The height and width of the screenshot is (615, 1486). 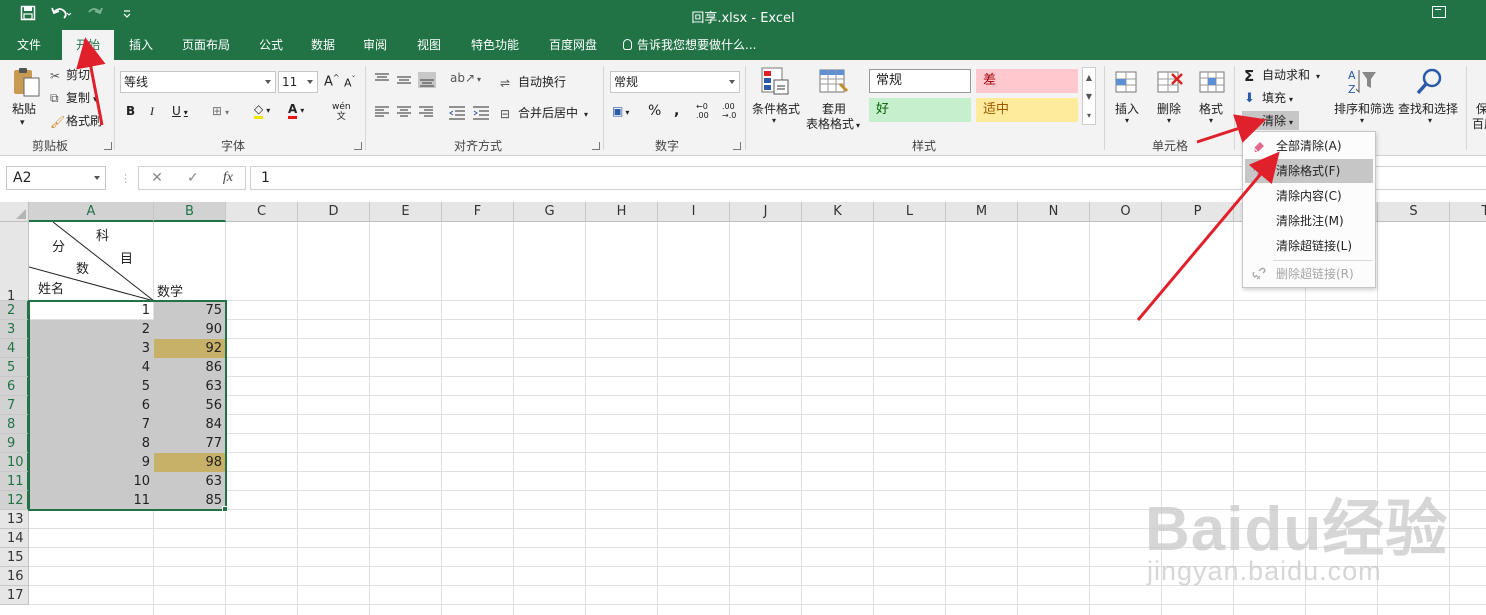 What do you see at coordinates (14, 538) in the screenshot?
I see `row-header-14: 14` at bounding box center [14, 538].